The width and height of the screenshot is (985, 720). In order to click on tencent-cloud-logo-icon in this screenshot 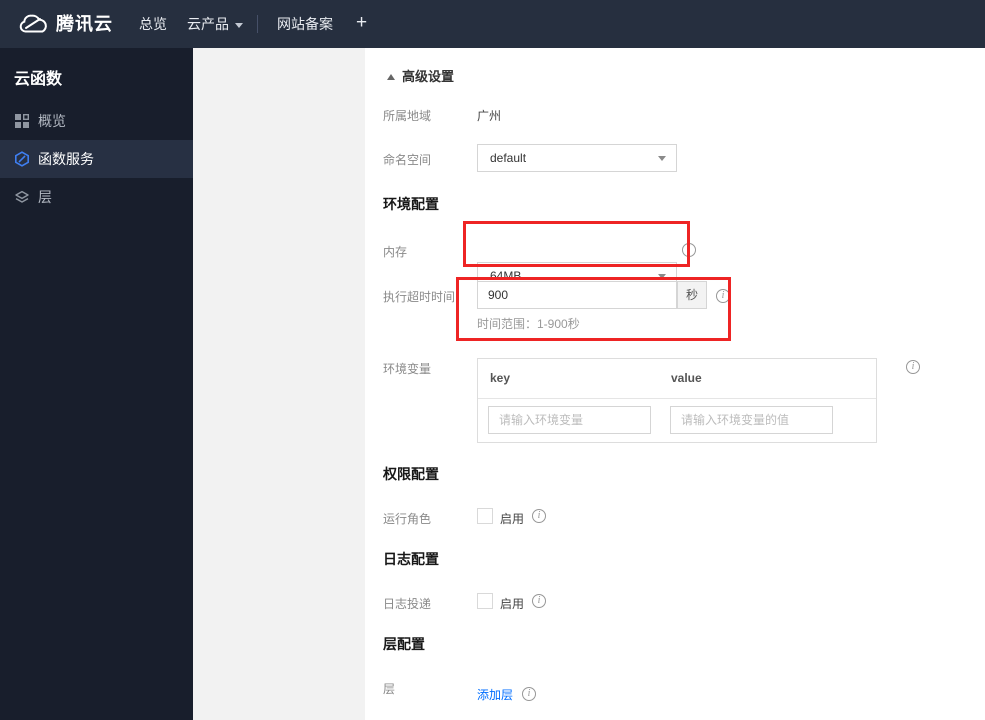, I will do `click(33, 24)`.